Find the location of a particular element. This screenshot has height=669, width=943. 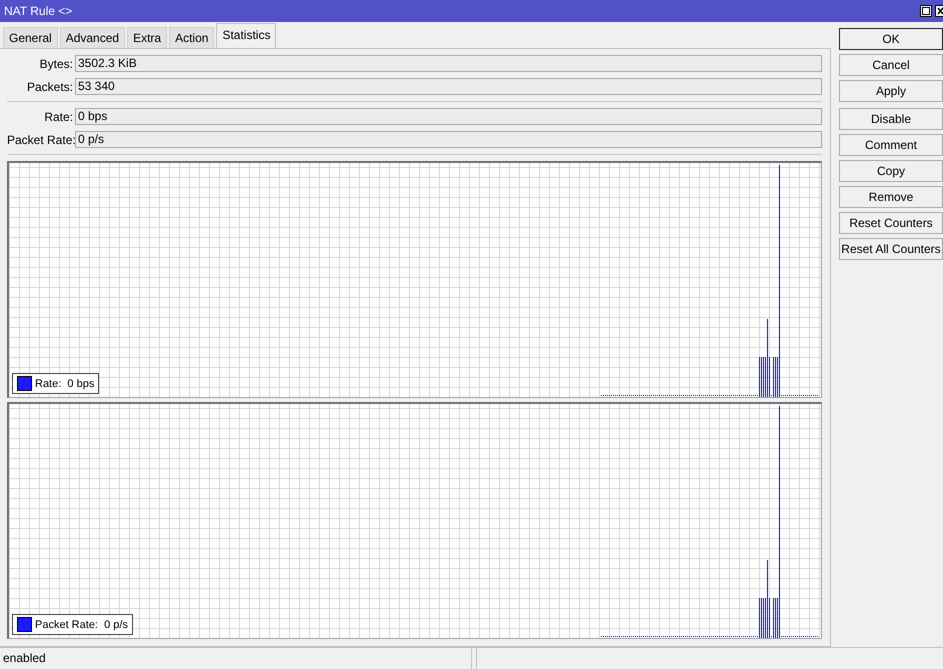

tab: Advanced is located at coordinates (93, 37).